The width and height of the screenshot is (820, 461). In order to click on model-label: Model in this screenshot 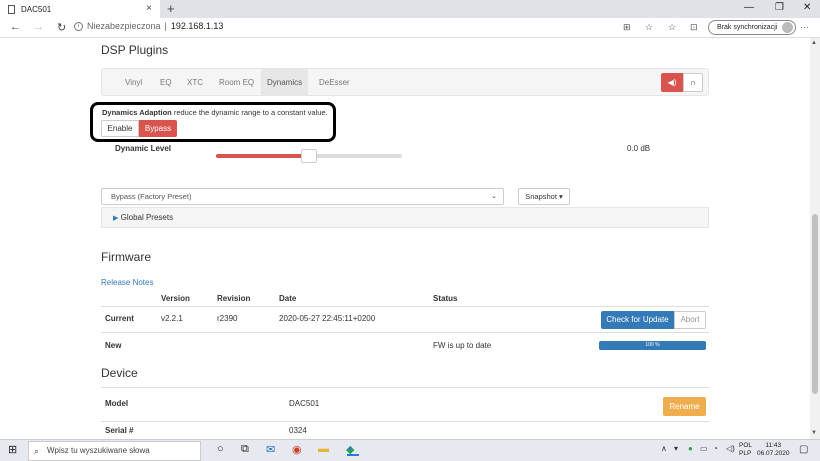, I will do `click(117, 403)`.